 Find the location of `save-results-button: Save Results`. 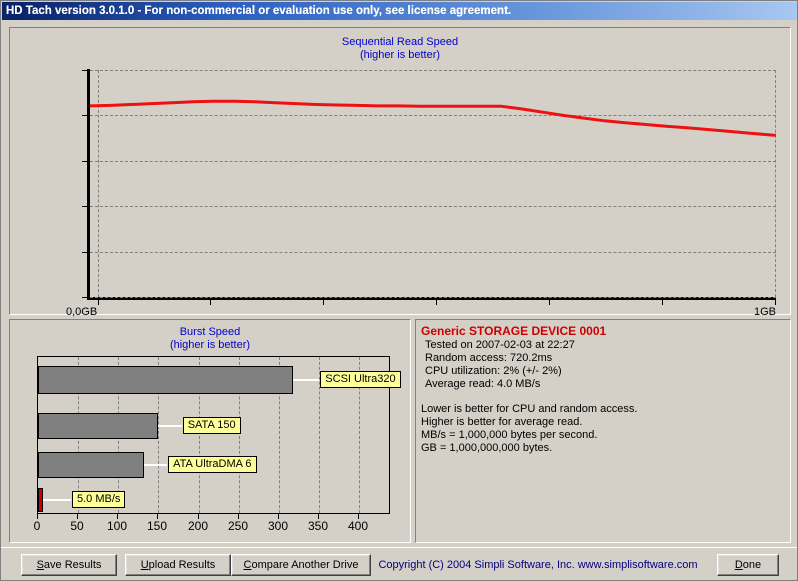

save-results-button: Save Results is located at coordinates (69, 565).